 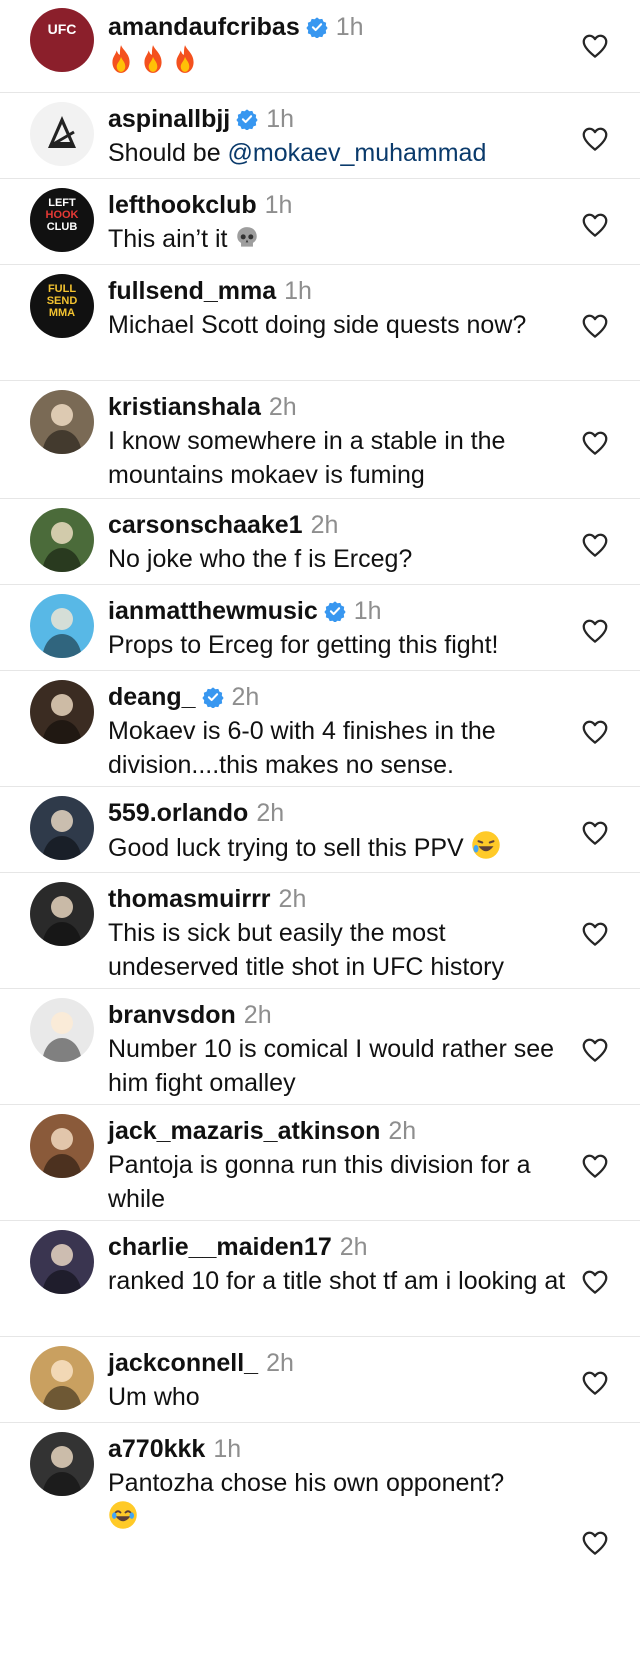 I want to click on comment-header: thomasmuirrr 2h, so click(x=338, y=899).